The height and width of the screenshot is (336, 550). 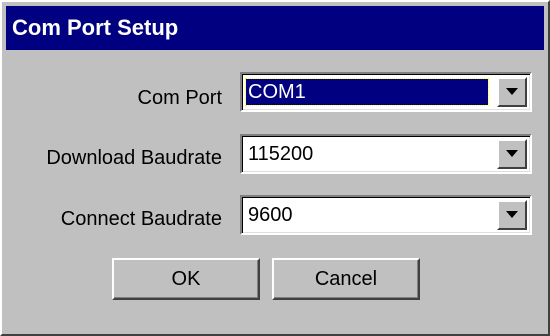 I want to click on com-port-select: COM1, so click(x=386, y=92).